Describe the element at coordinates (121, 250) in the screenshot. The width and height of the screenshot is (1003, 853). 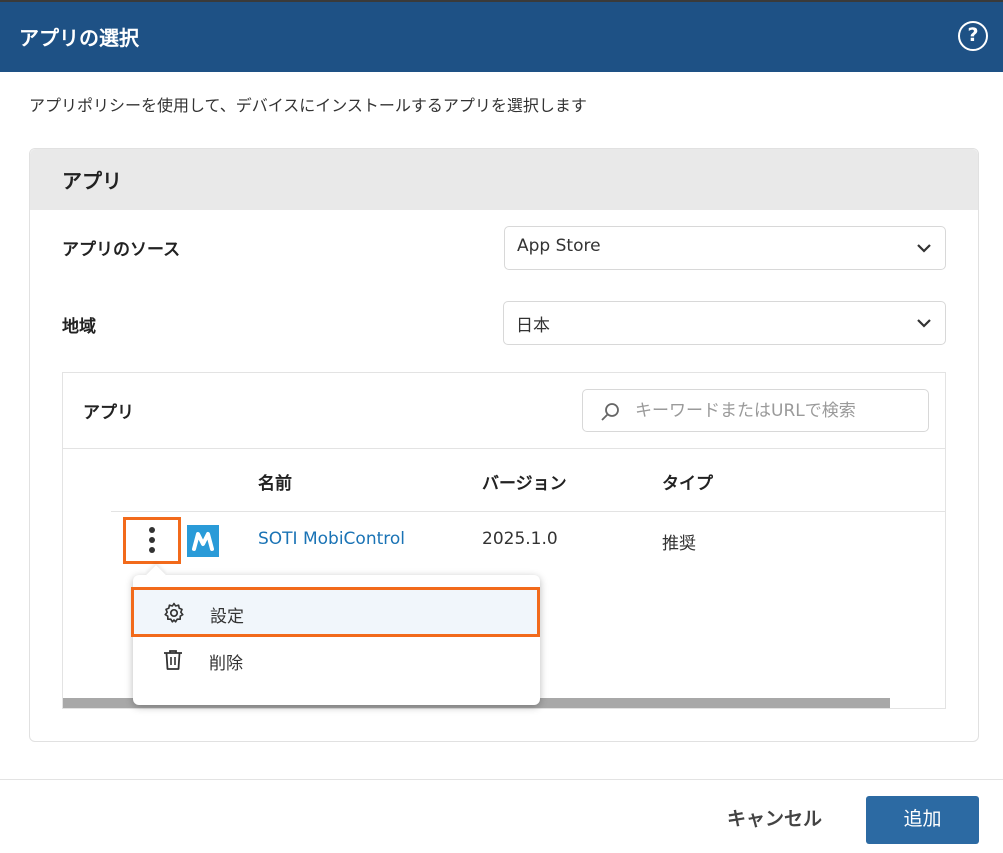
I see `app-source-label: アプリのソース` at that location.